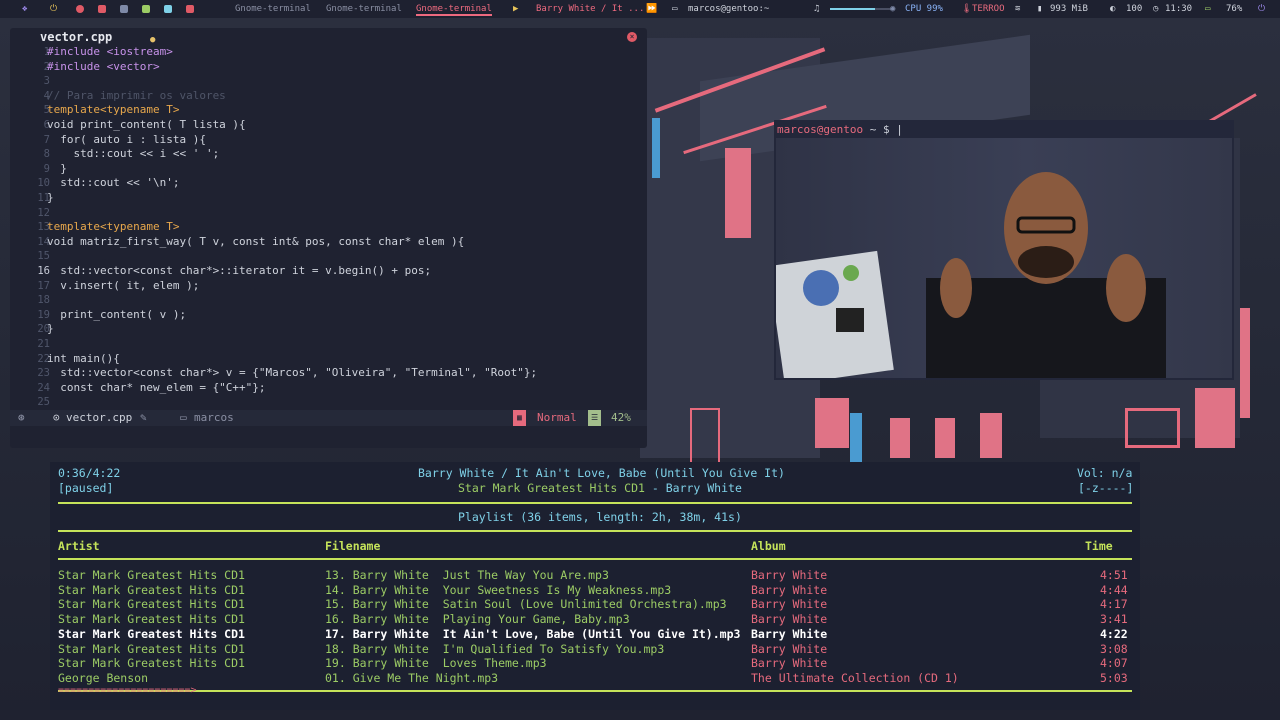  Describe the element at coordinates (124, 9) in the screenshot. I see `mail-icon` at that location.